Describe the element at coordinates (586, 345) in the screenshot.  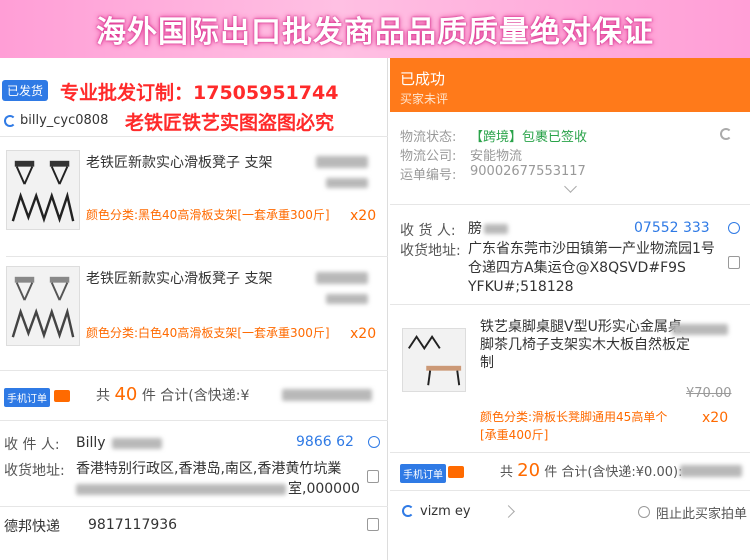
I see `product-title: 铁艺桌脚桌腿V型U形实心金属桌脚茶几椅子支架实木大板自然板定制` at that location.